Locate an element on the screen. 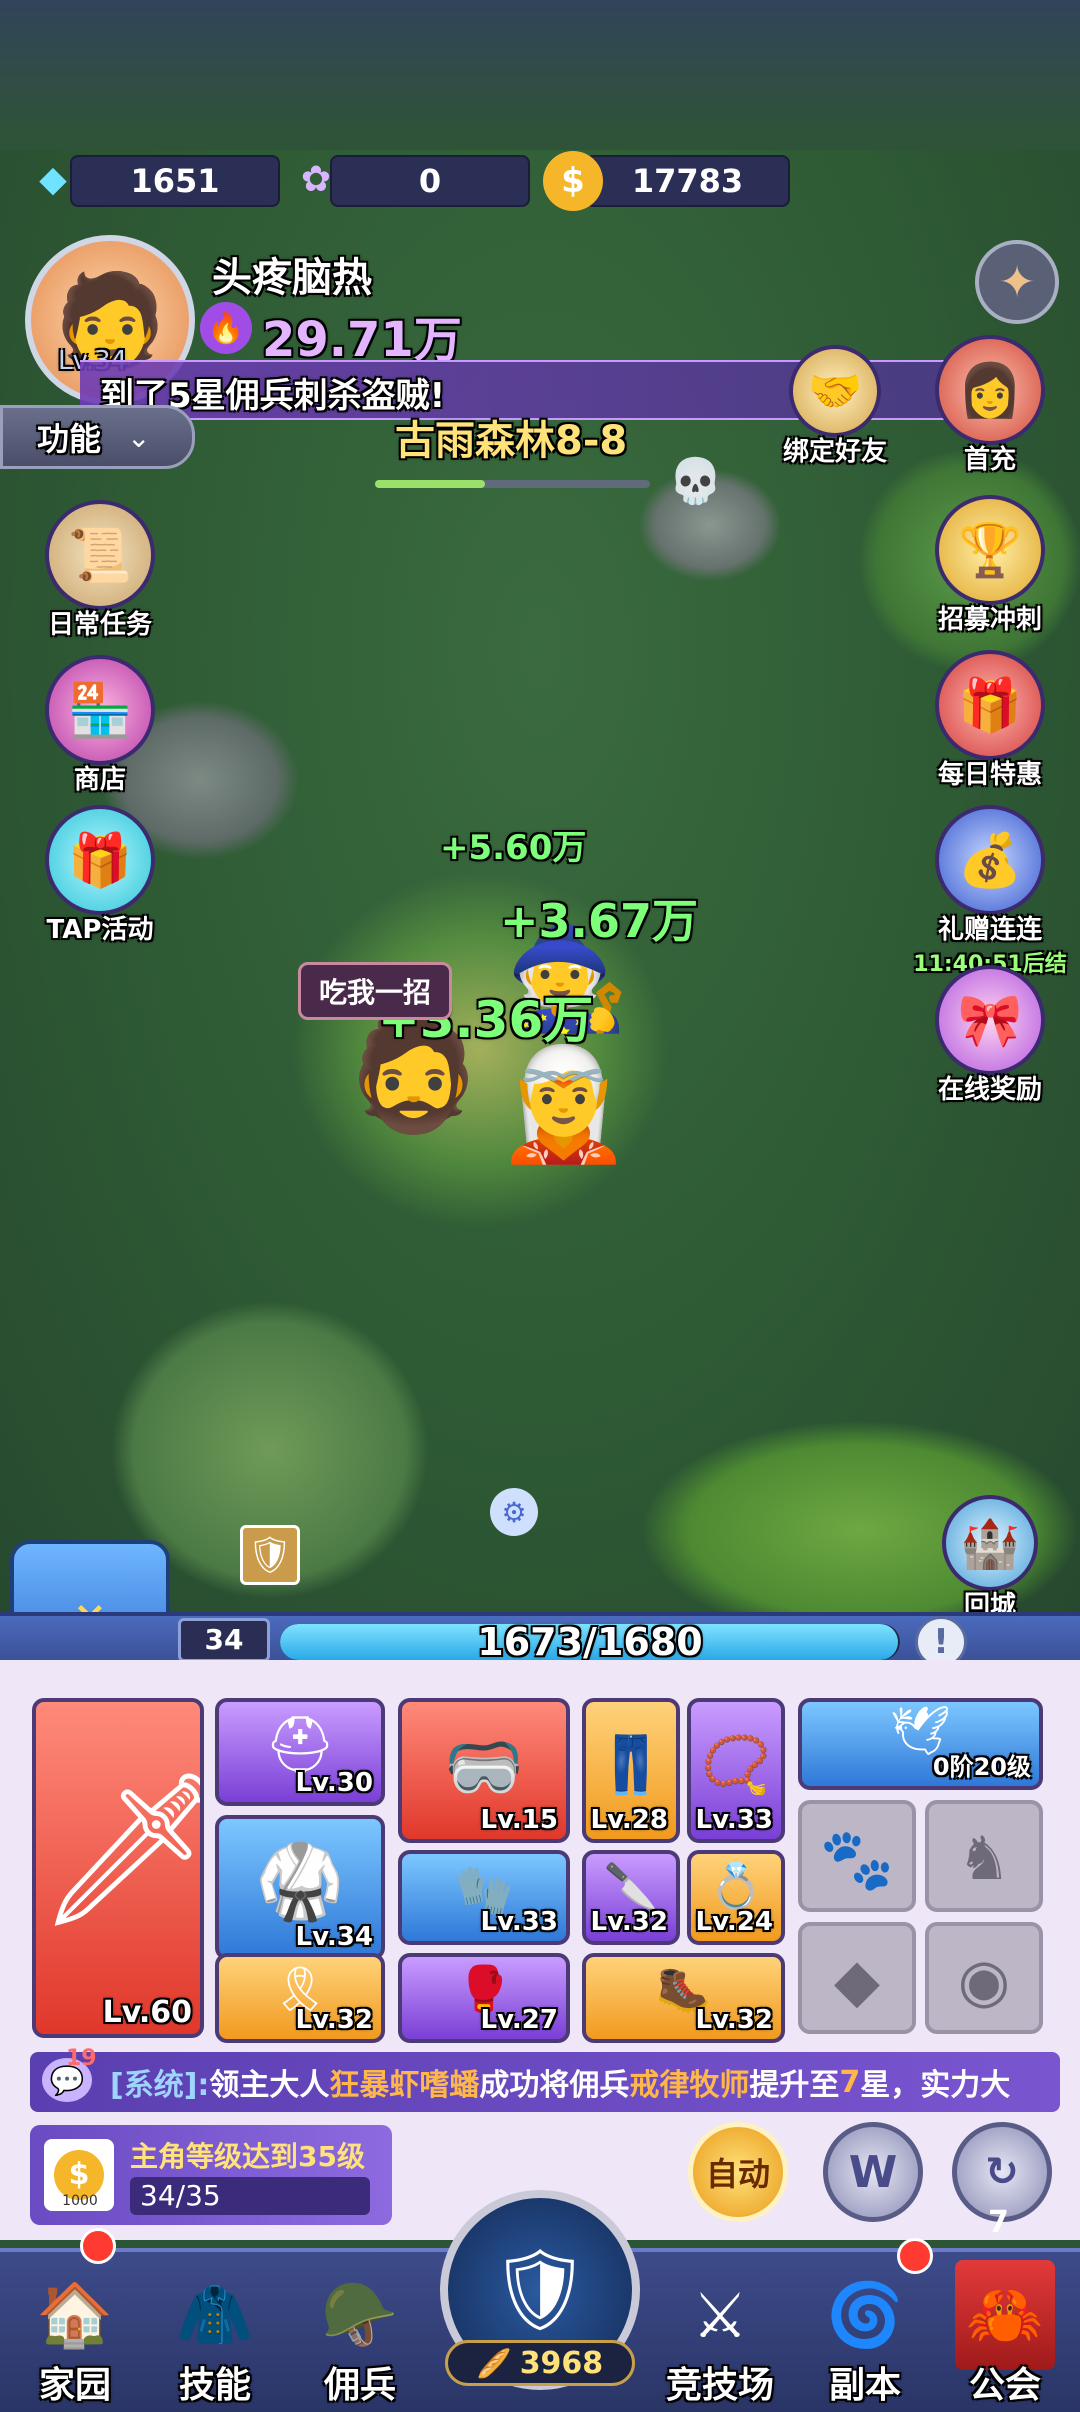 The width and height of the screenshot is (1080, 2412). nav-label: 竞技场 is located at coordinates (719, 2385).